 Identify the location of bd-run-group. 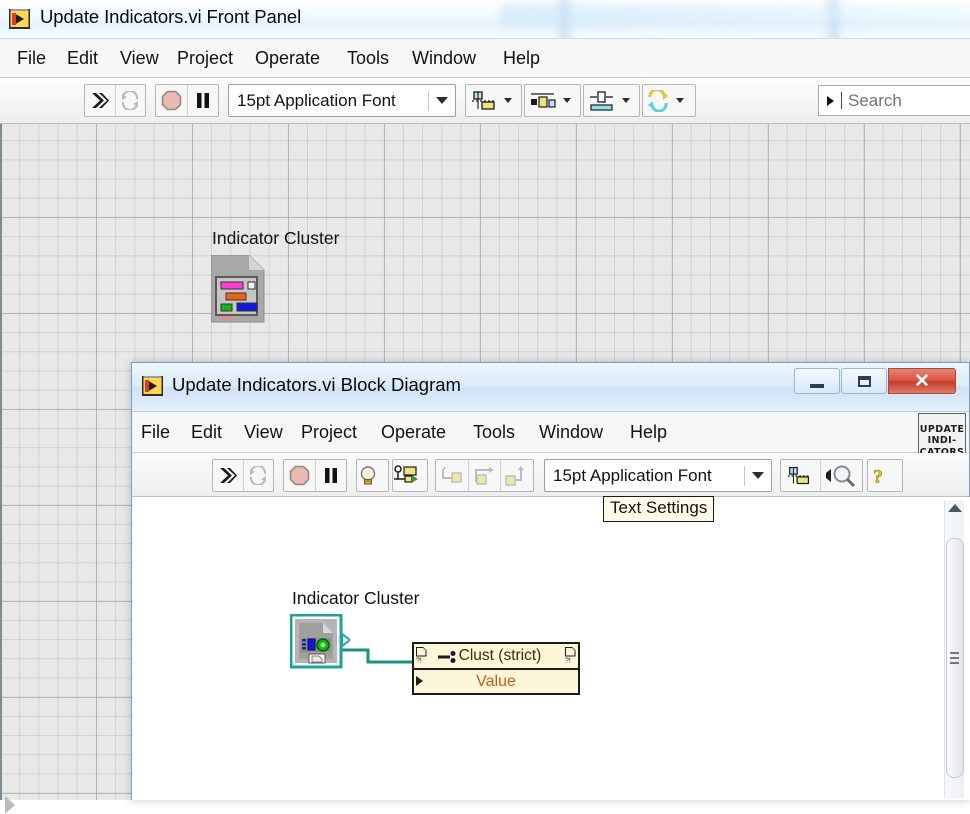
(243, 475).